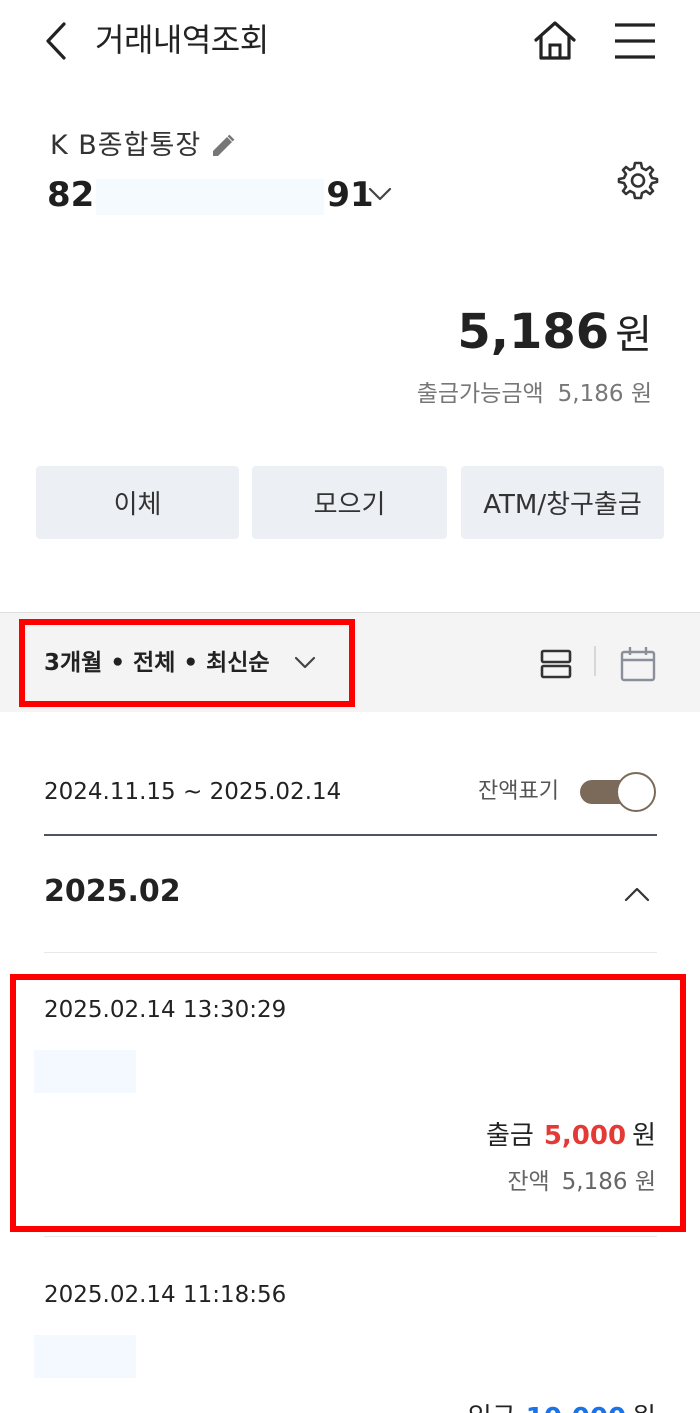 Image resolution: width=700 pixels, height=1413 pixels. What do you see at coordinates (126, 145) in the screenshot?
I see `account-name: K B종합통장` at bounding box center [126, 145].